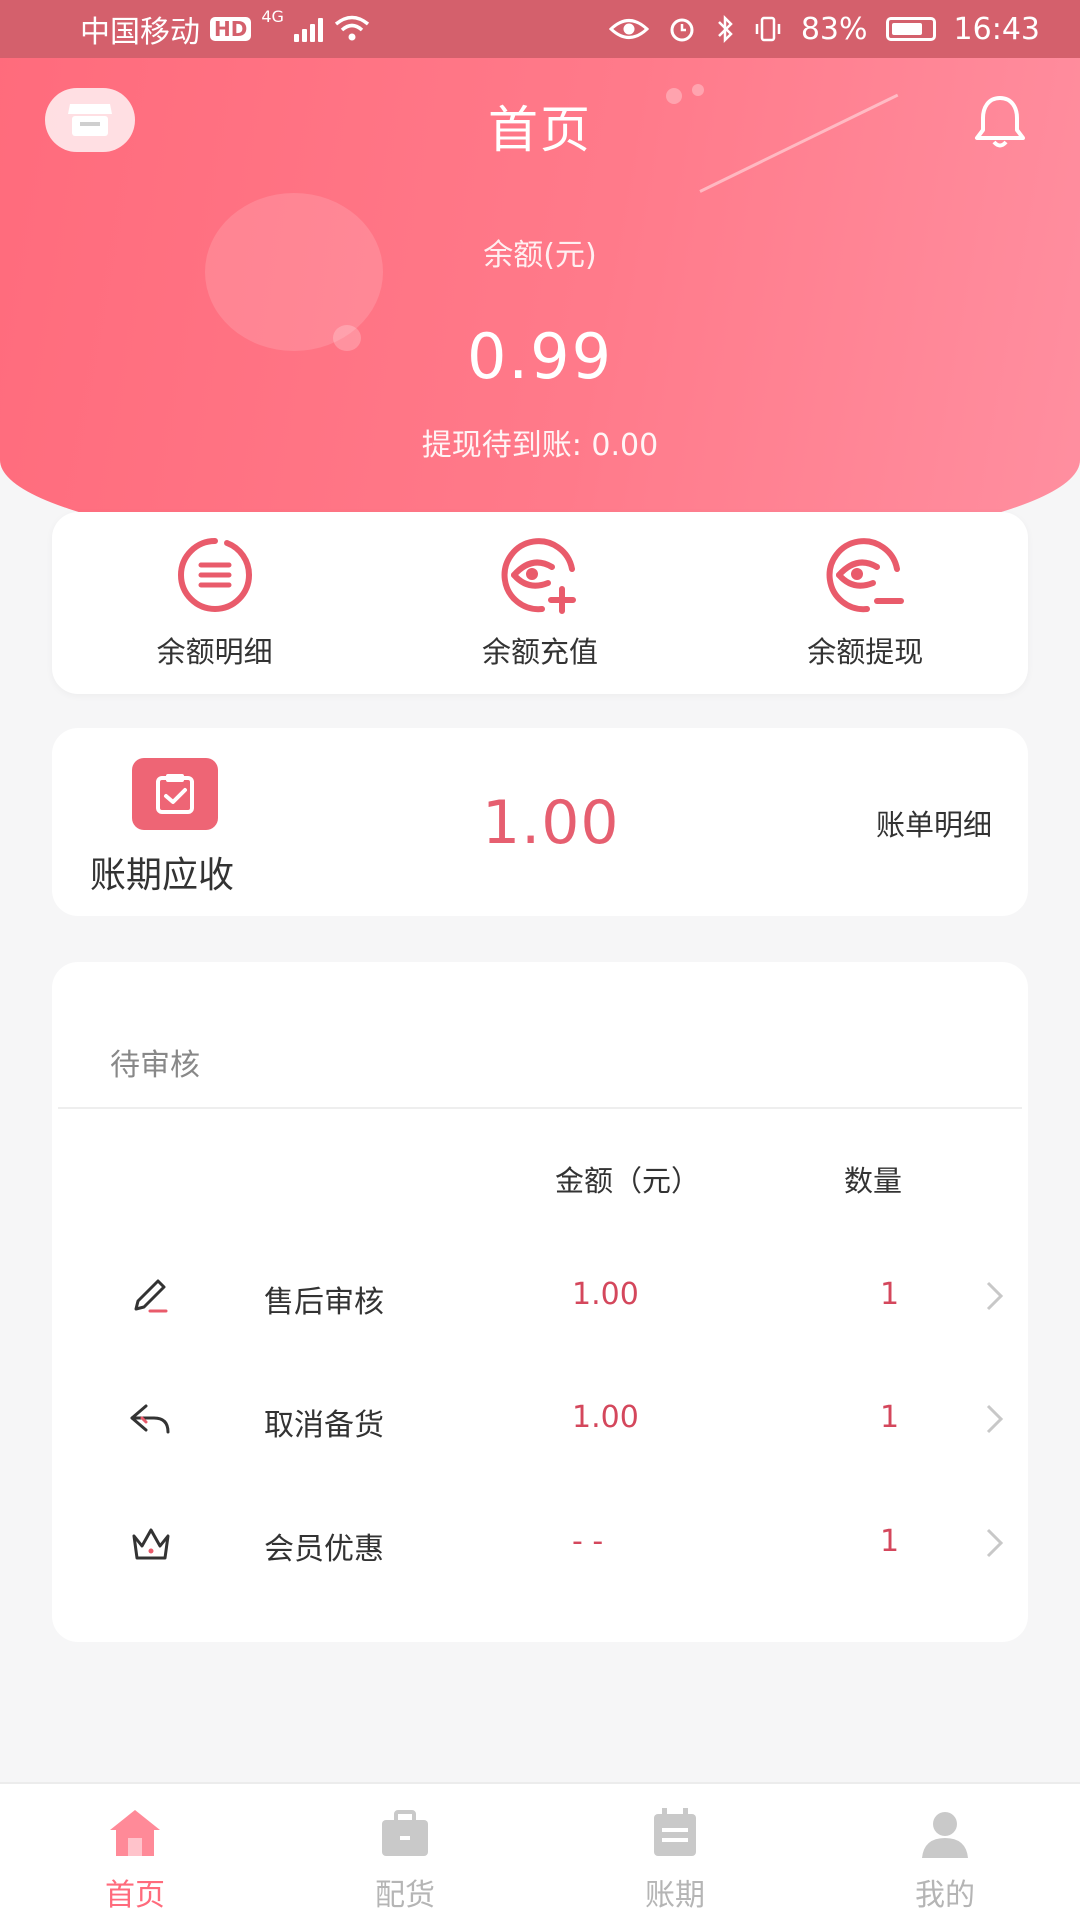 The width and height of the screenshot is (1080, 1920). What do you see at coordinates (865, 652) in the screenshot?
I see `action-label: 余额提现` at bounding box center [865, 652].